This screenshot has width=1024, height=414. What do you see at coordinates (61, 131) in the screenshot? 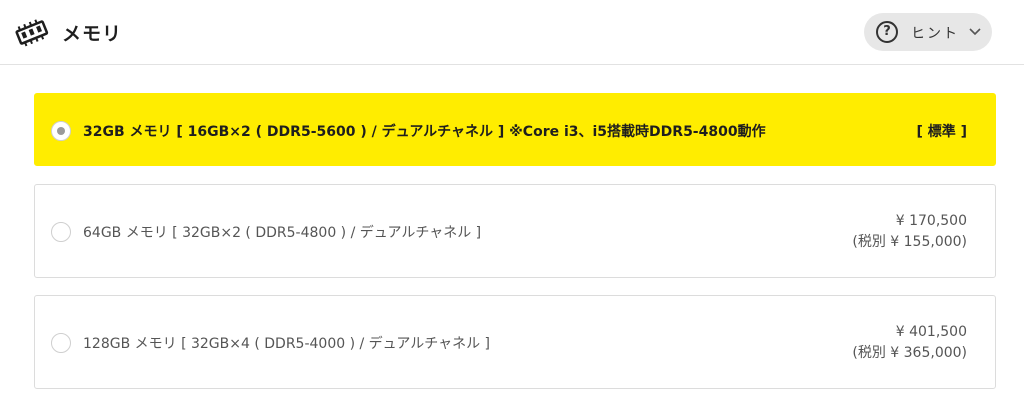
I see `radio-button-32gb` at bounding box center [61, 131].